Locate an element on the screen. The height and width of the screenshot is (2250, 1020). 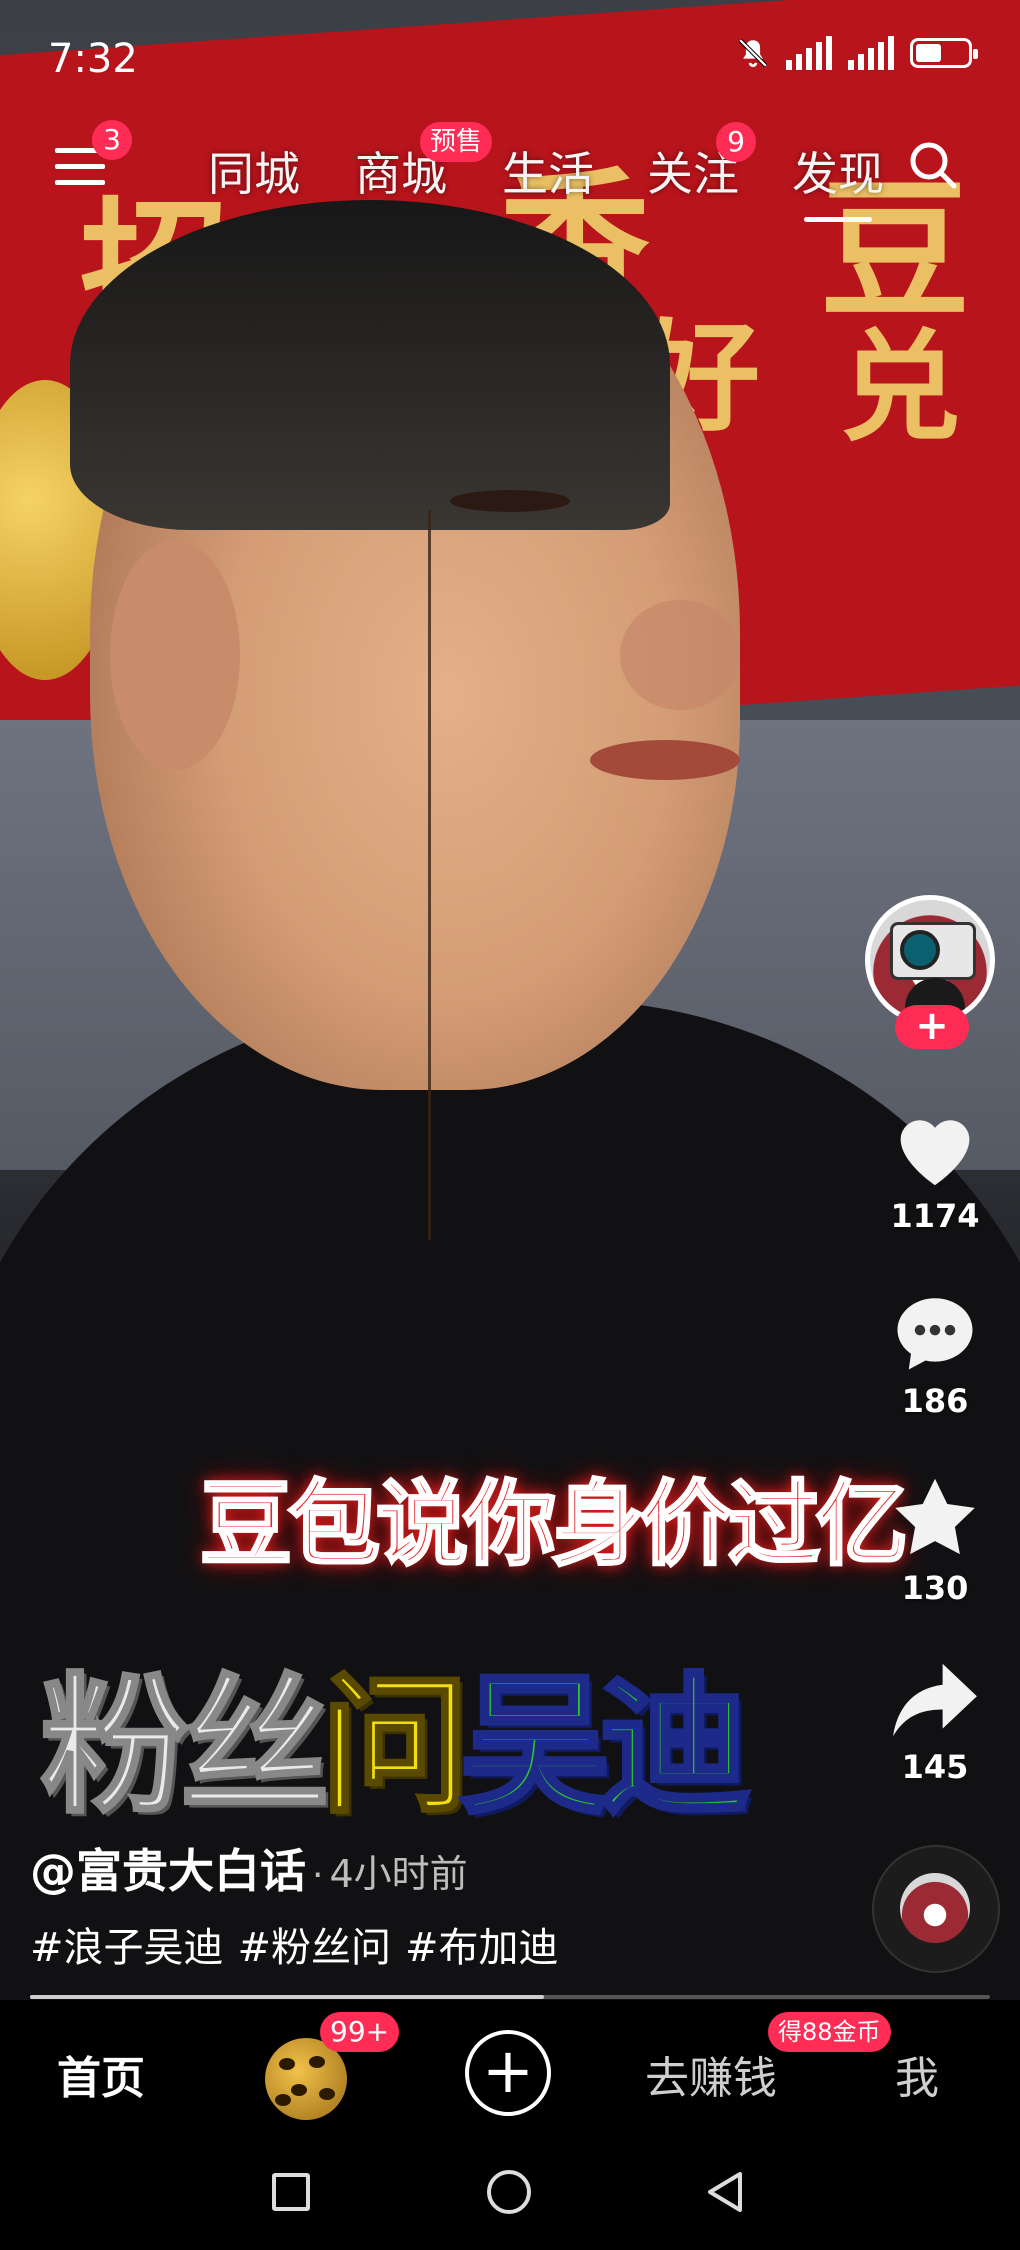
nav-home: 首页 is located at coordinates (101, 2074).